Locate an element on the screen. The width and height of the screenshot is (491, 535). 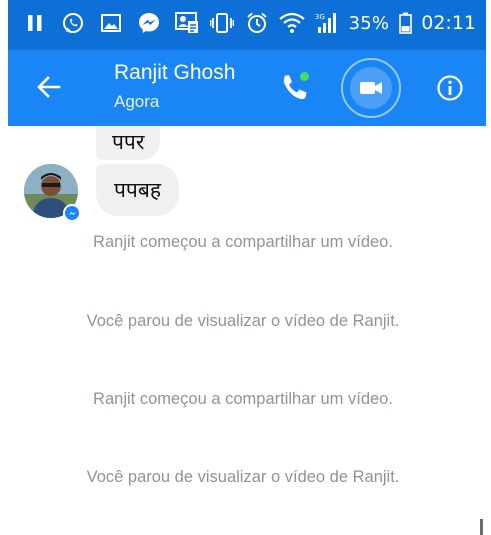
vibrate-icon is located at coordinates (222, 23).